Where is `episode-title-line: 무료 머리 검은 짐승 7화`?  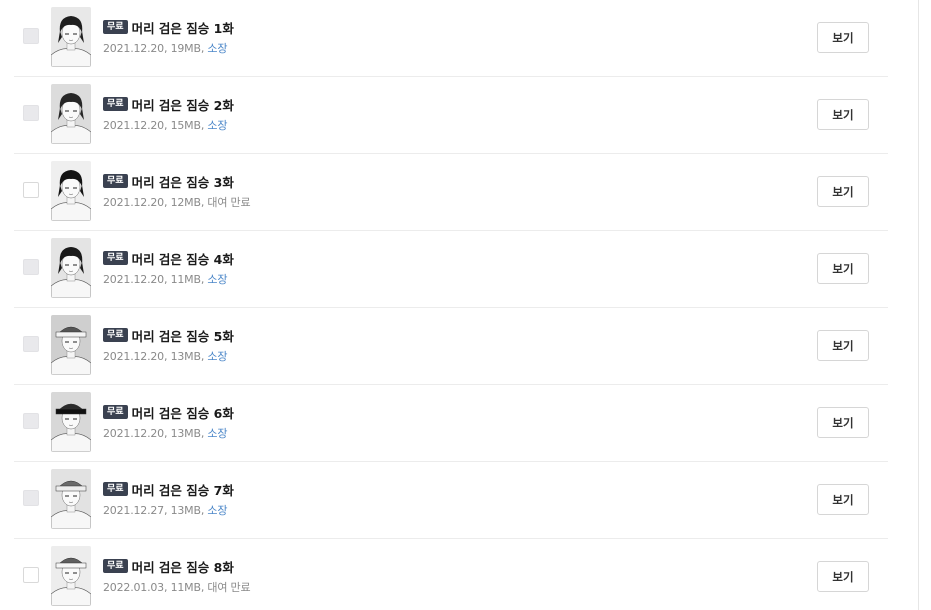
episode-title-line: 무료 머리 검은 짐승 7화 is located at coordinates (168, 489).